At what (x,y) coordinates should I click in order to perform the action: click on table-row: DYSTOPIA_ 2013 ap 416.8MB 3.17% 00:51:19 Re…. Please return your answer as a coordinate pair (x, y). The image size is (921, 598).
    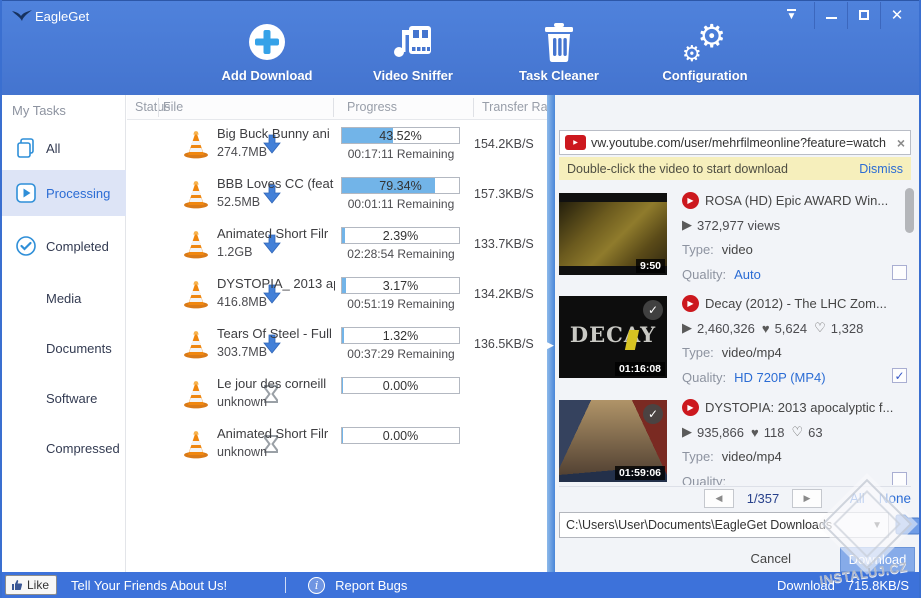
    Looking at the image, I should click on (337, 295).